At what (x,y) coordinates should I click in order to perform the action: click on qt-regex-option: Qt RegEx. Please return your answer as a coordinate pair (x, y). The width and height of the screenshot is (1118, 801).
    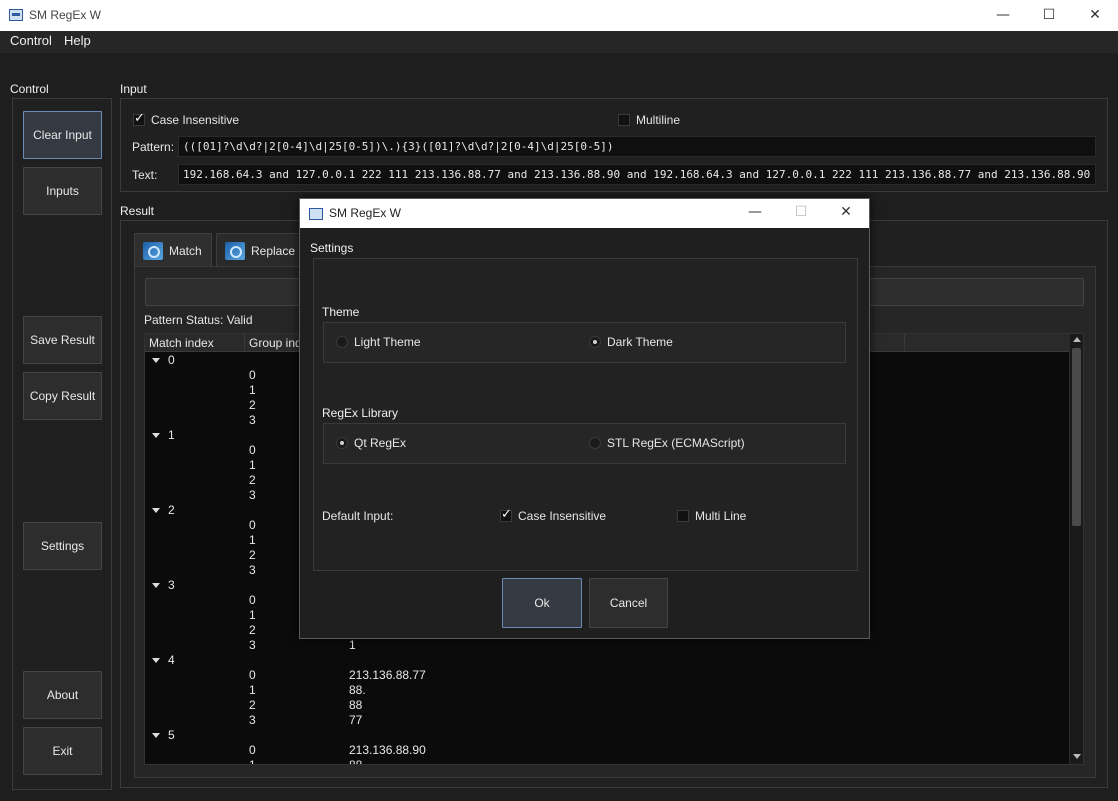
    Looking at the image, I should click on (371, 443).